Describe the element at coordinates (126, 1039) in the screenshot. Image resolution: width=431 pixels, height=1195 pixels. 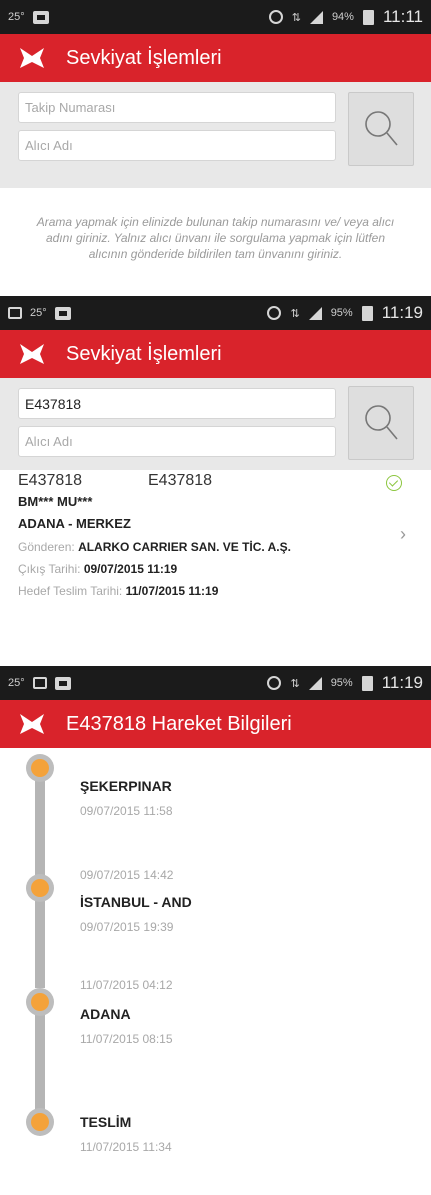
I see `event-time-after: 11/07/2015 08:15` at that location.